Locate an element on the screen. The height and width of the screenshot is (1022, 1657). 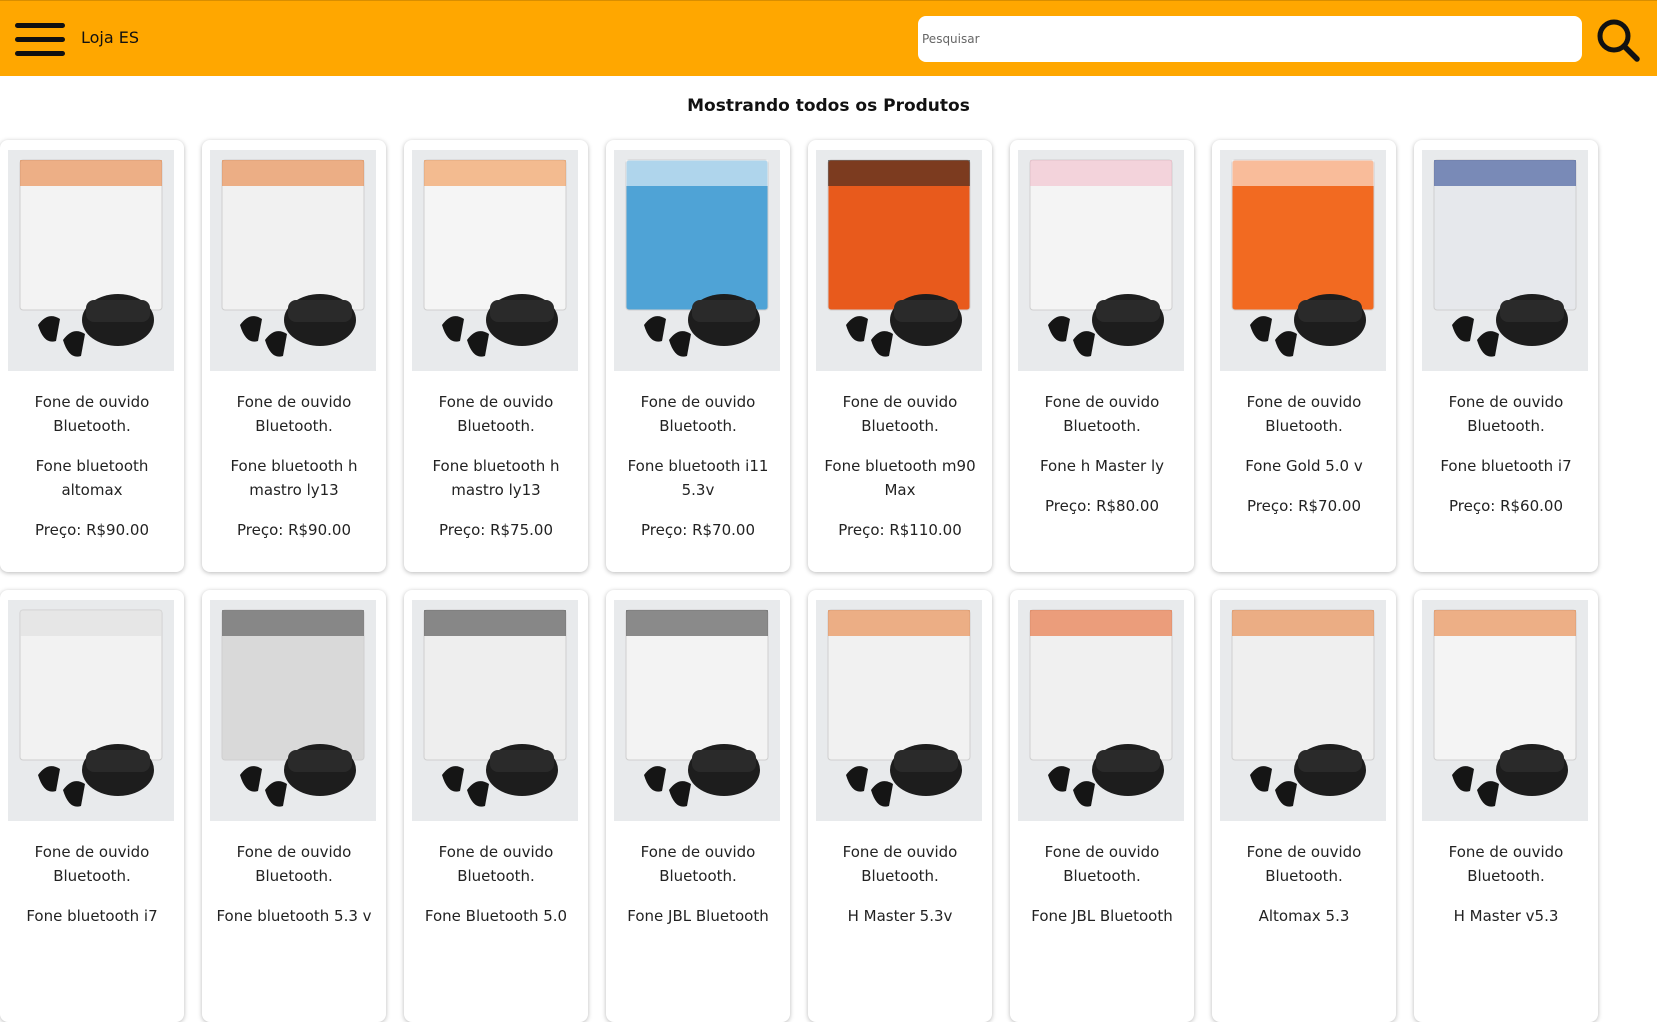
product-price: Preço: R$110.00 is located at coordinates (900, 530).